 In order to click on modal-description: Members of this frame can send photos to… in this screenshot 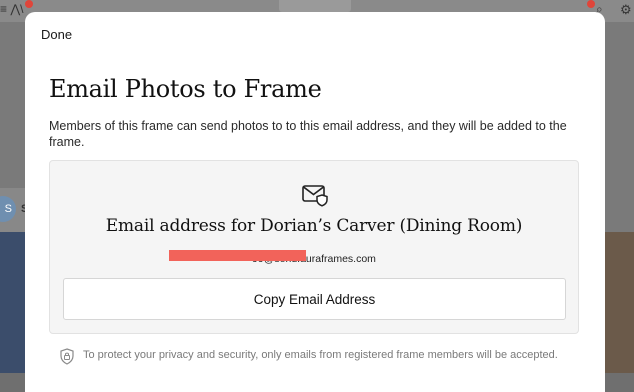, I will do `click(308, 134)`.